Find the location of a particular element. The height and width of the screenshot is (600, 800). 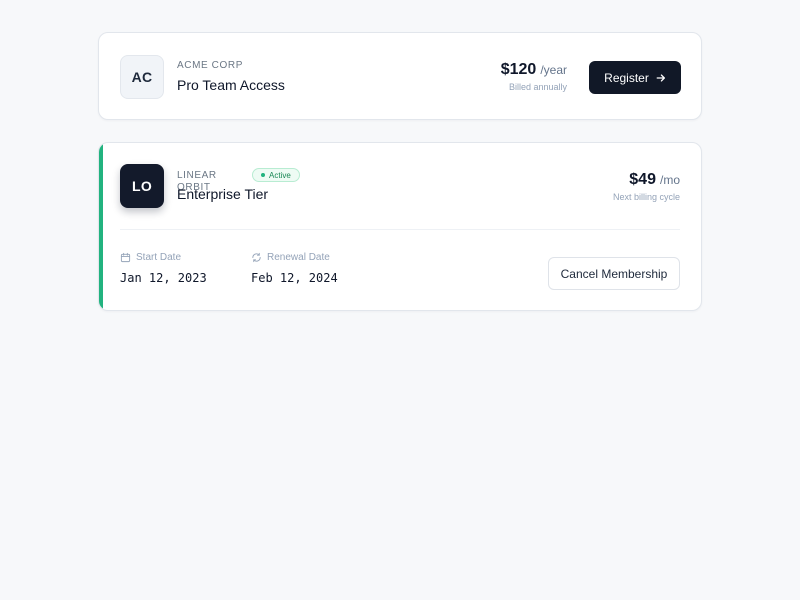

plan-price: $49/mo is located at coordinates (654, 180).